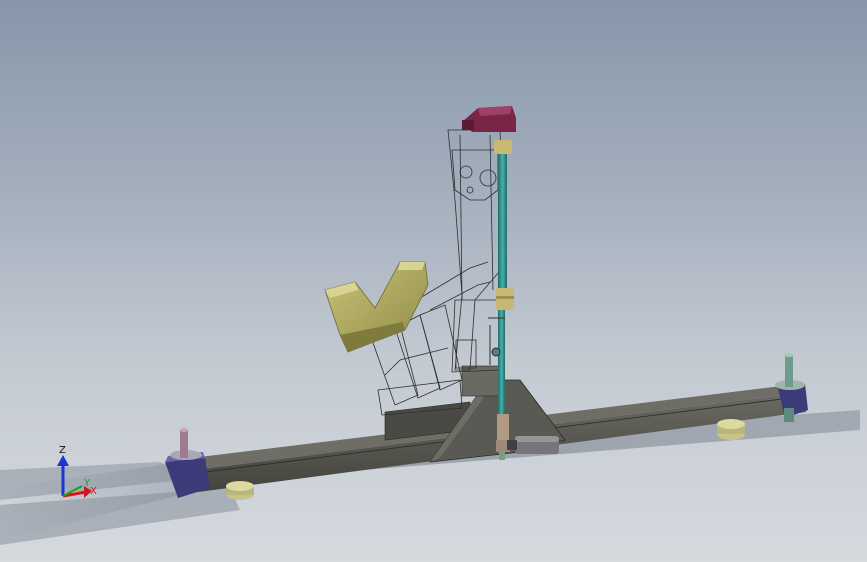 This screenshot has width=867, height=562. I want to click on clamp-head, so click(489, 119).